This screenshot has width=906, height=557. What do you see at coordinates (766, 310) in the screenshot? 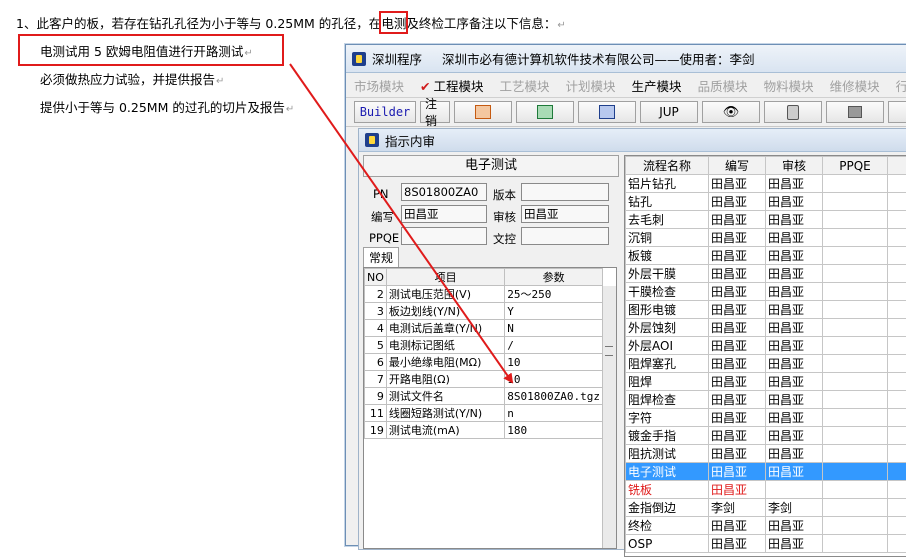
I see `process-row: 图形电镀田昌亚田昌亚` at bounding box center [766, 310].